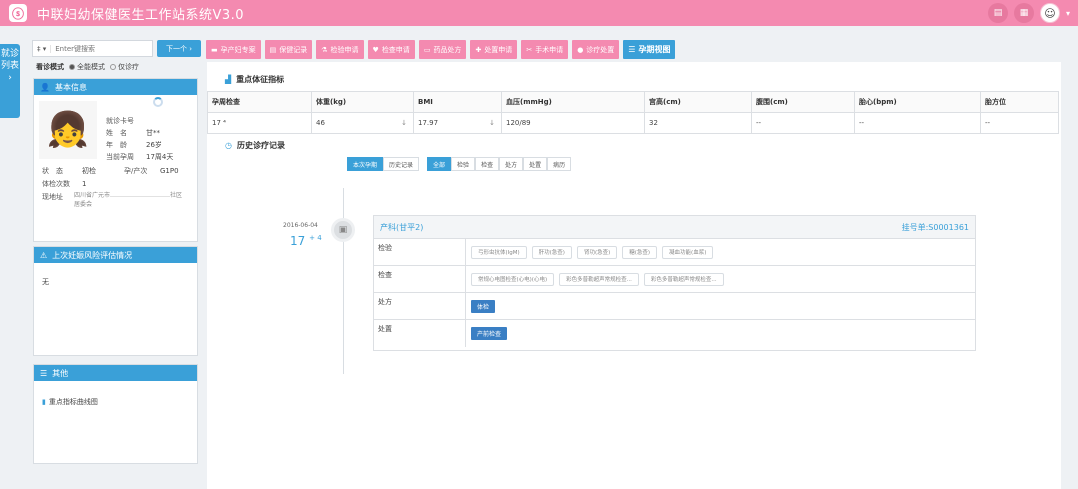 The height and width of the screenshot is (489, 1078). I want to click on logo-icon: ⓢ, so click(18, 13).